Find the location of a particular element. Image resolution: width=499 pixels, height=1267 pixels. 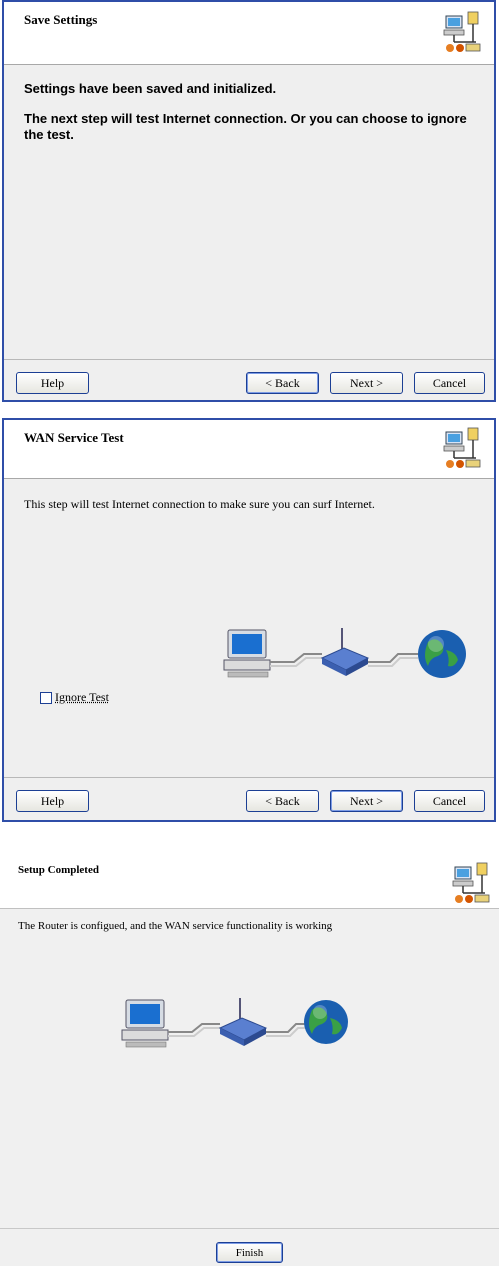

ignore-test-label: Ignore Test is located at coordinates (82, 697).